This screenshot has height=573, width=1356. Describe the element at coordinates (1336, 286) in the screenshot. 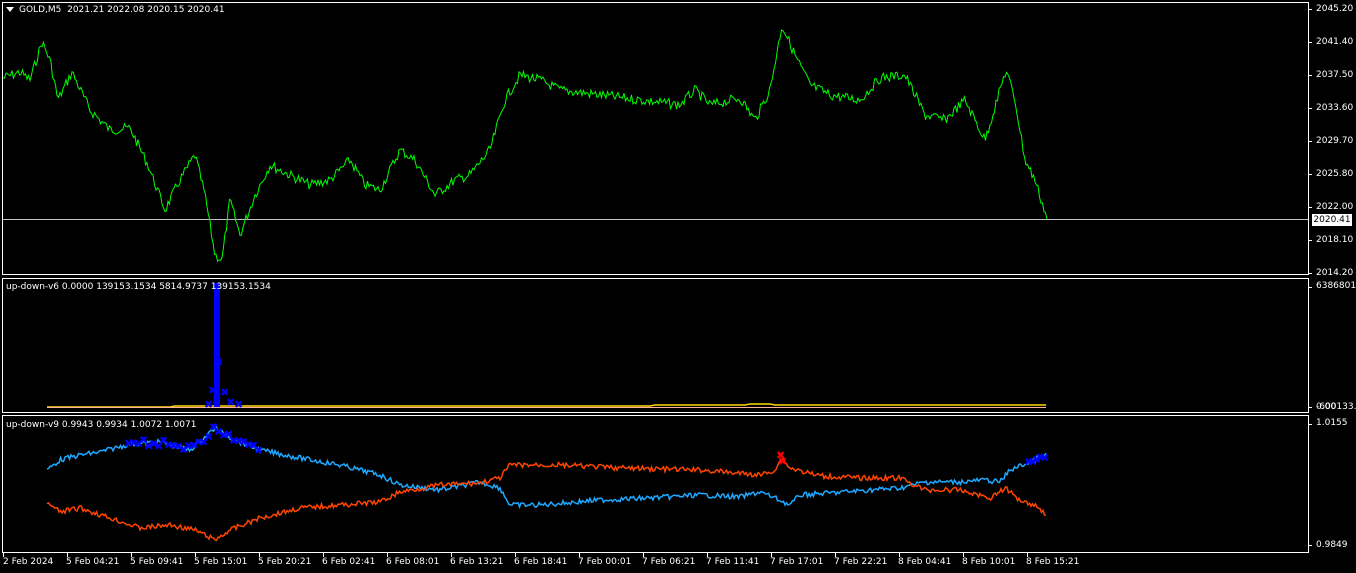

I see `v6-y-top: 6386801.2` at that location.